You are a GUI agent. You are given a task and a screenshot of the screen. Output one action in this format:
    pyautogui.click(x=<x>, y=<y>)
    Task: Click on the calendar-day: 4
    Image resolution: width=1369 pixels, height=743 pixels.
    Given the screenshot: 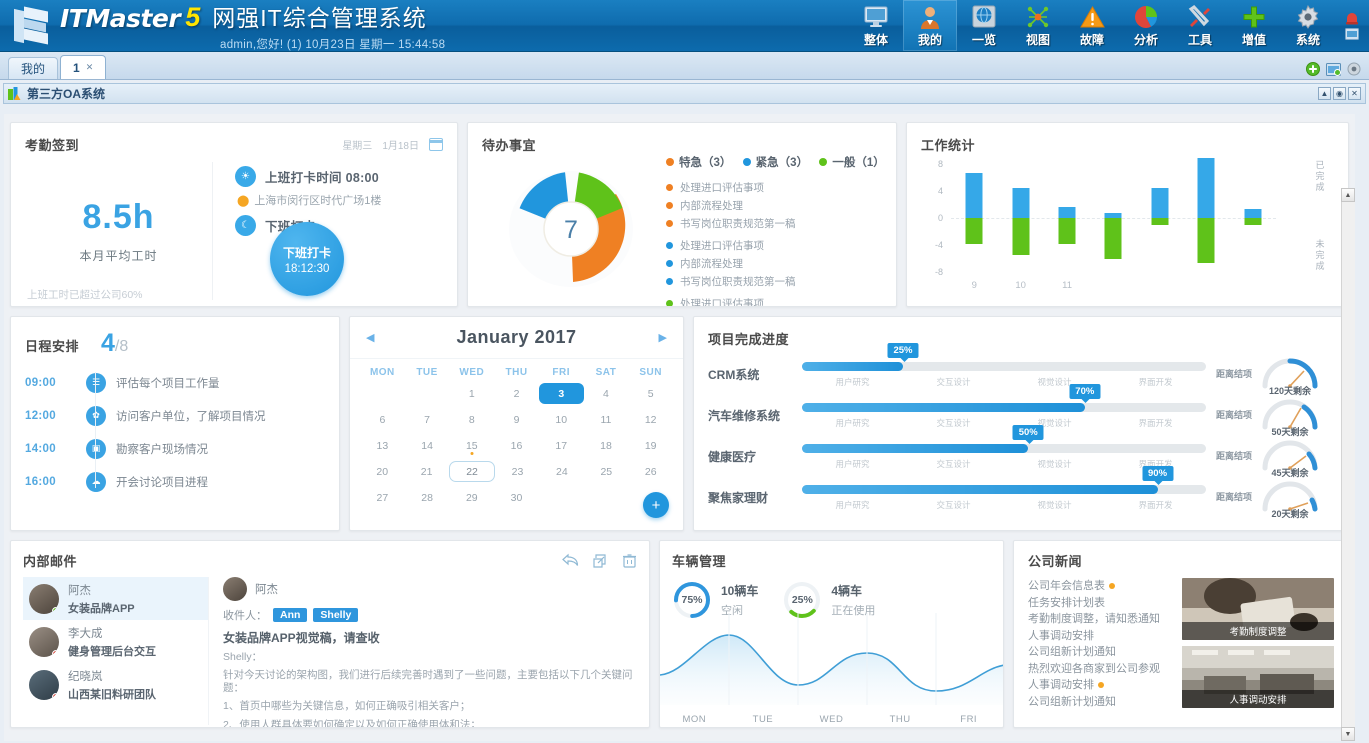 What is the action you would take?
    pyautogui.click(x=606, y=393)
    